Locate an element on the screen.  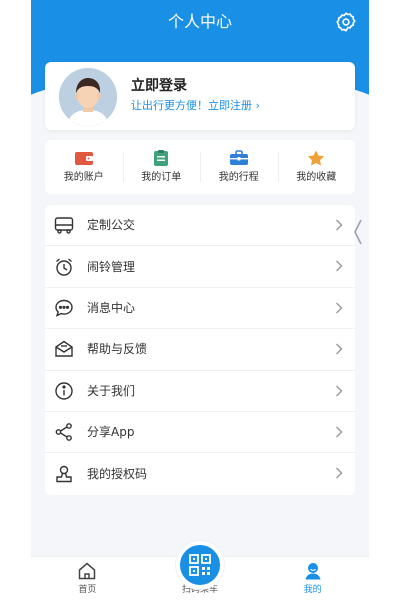
qr-code-icon is located at coordinates (200, 565).